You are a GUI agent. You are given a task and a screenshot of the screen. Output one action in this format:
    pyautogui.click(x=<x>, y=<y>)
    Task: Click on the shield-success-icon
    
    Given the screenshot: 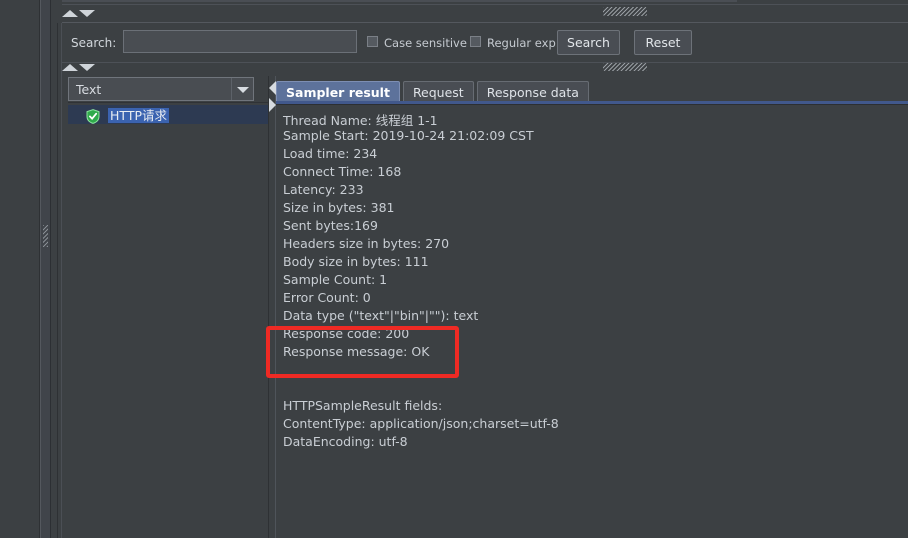 What is the action you would take?
    pyautogui.click(x=93, y=116)
    